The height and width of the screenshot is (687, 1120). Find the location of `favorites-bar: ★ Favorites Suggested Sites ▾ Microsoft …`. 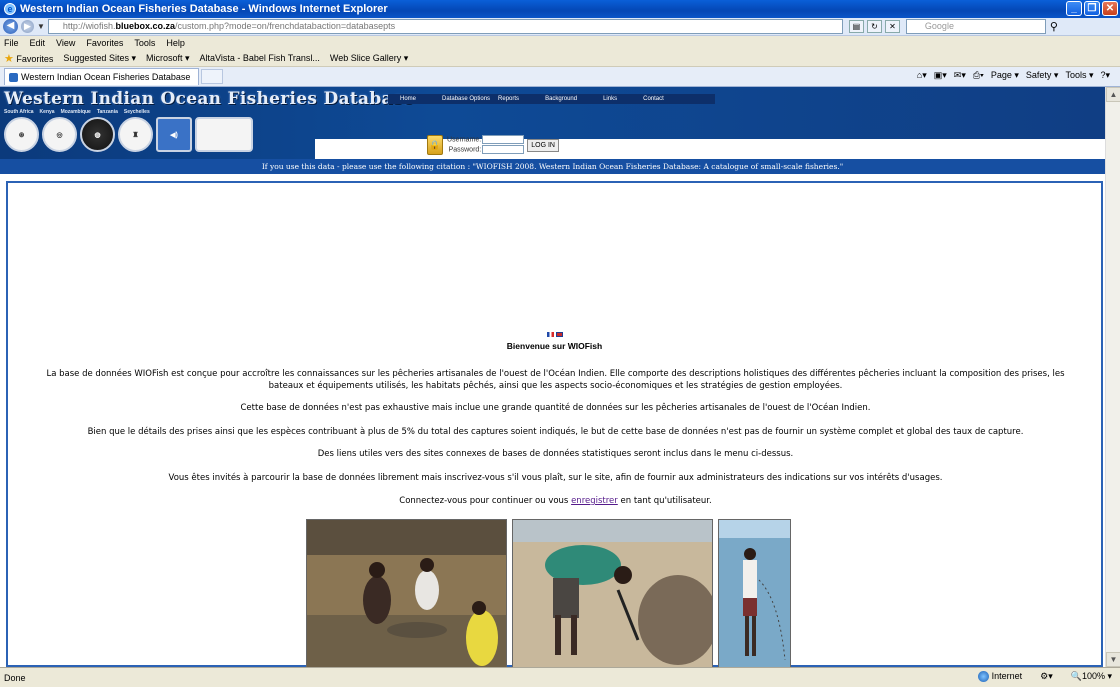

favorites-bar: ★ Favorites Suggested Sites ▾ Microsoft … is located at coordinates (560, 58).